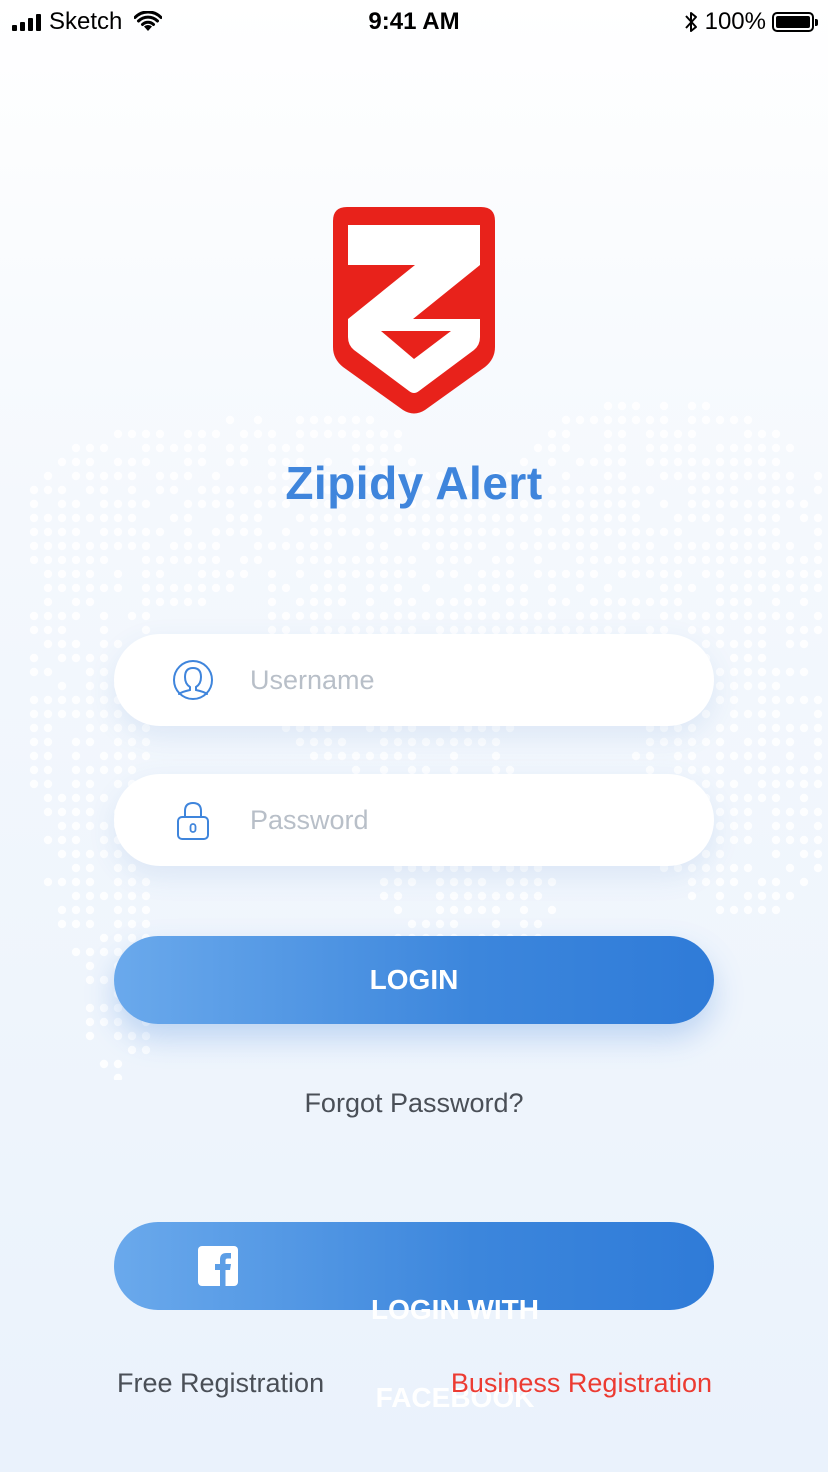 The image size is (828, 1472). Describe the element at coordinates (193, 820) in the screenshot. I see `lock-icon` at that location.